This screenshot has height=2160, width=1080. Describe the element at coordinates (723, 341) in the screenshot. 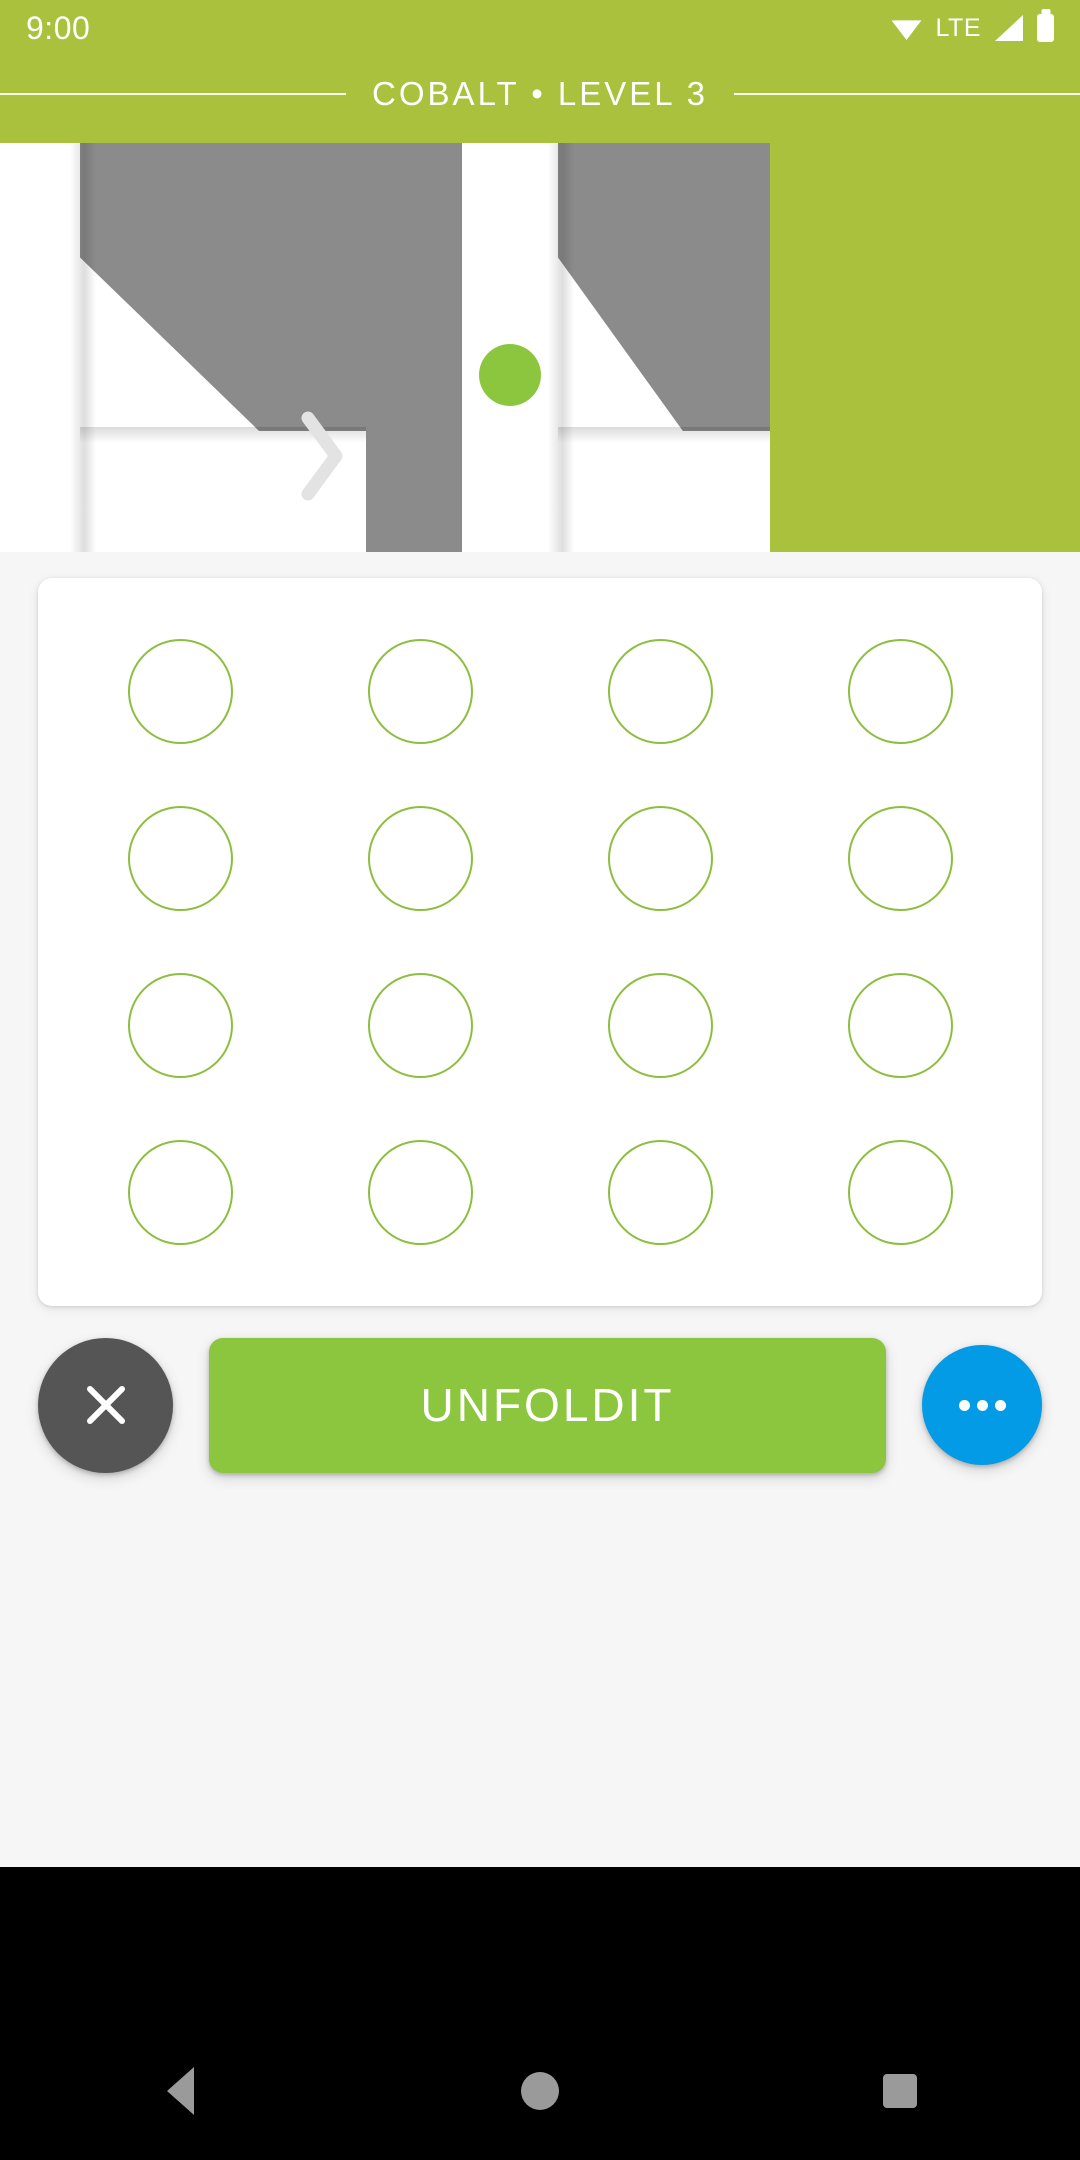

I see `puzzle-shape-after` at that location.